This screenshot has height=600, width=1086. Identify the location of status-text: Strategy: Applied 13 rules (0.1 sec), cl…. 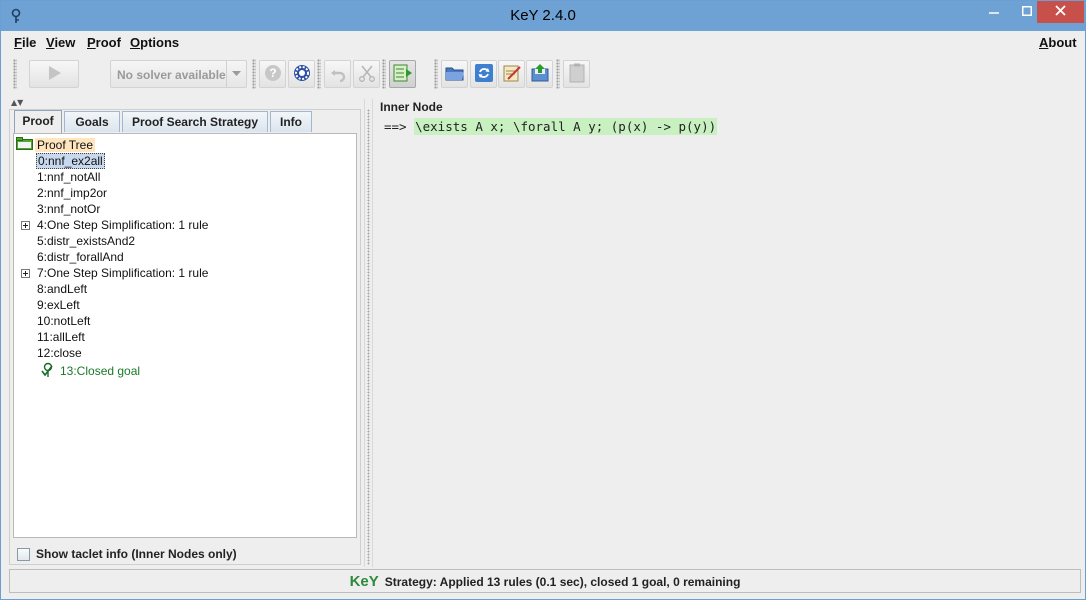
(562, 581).